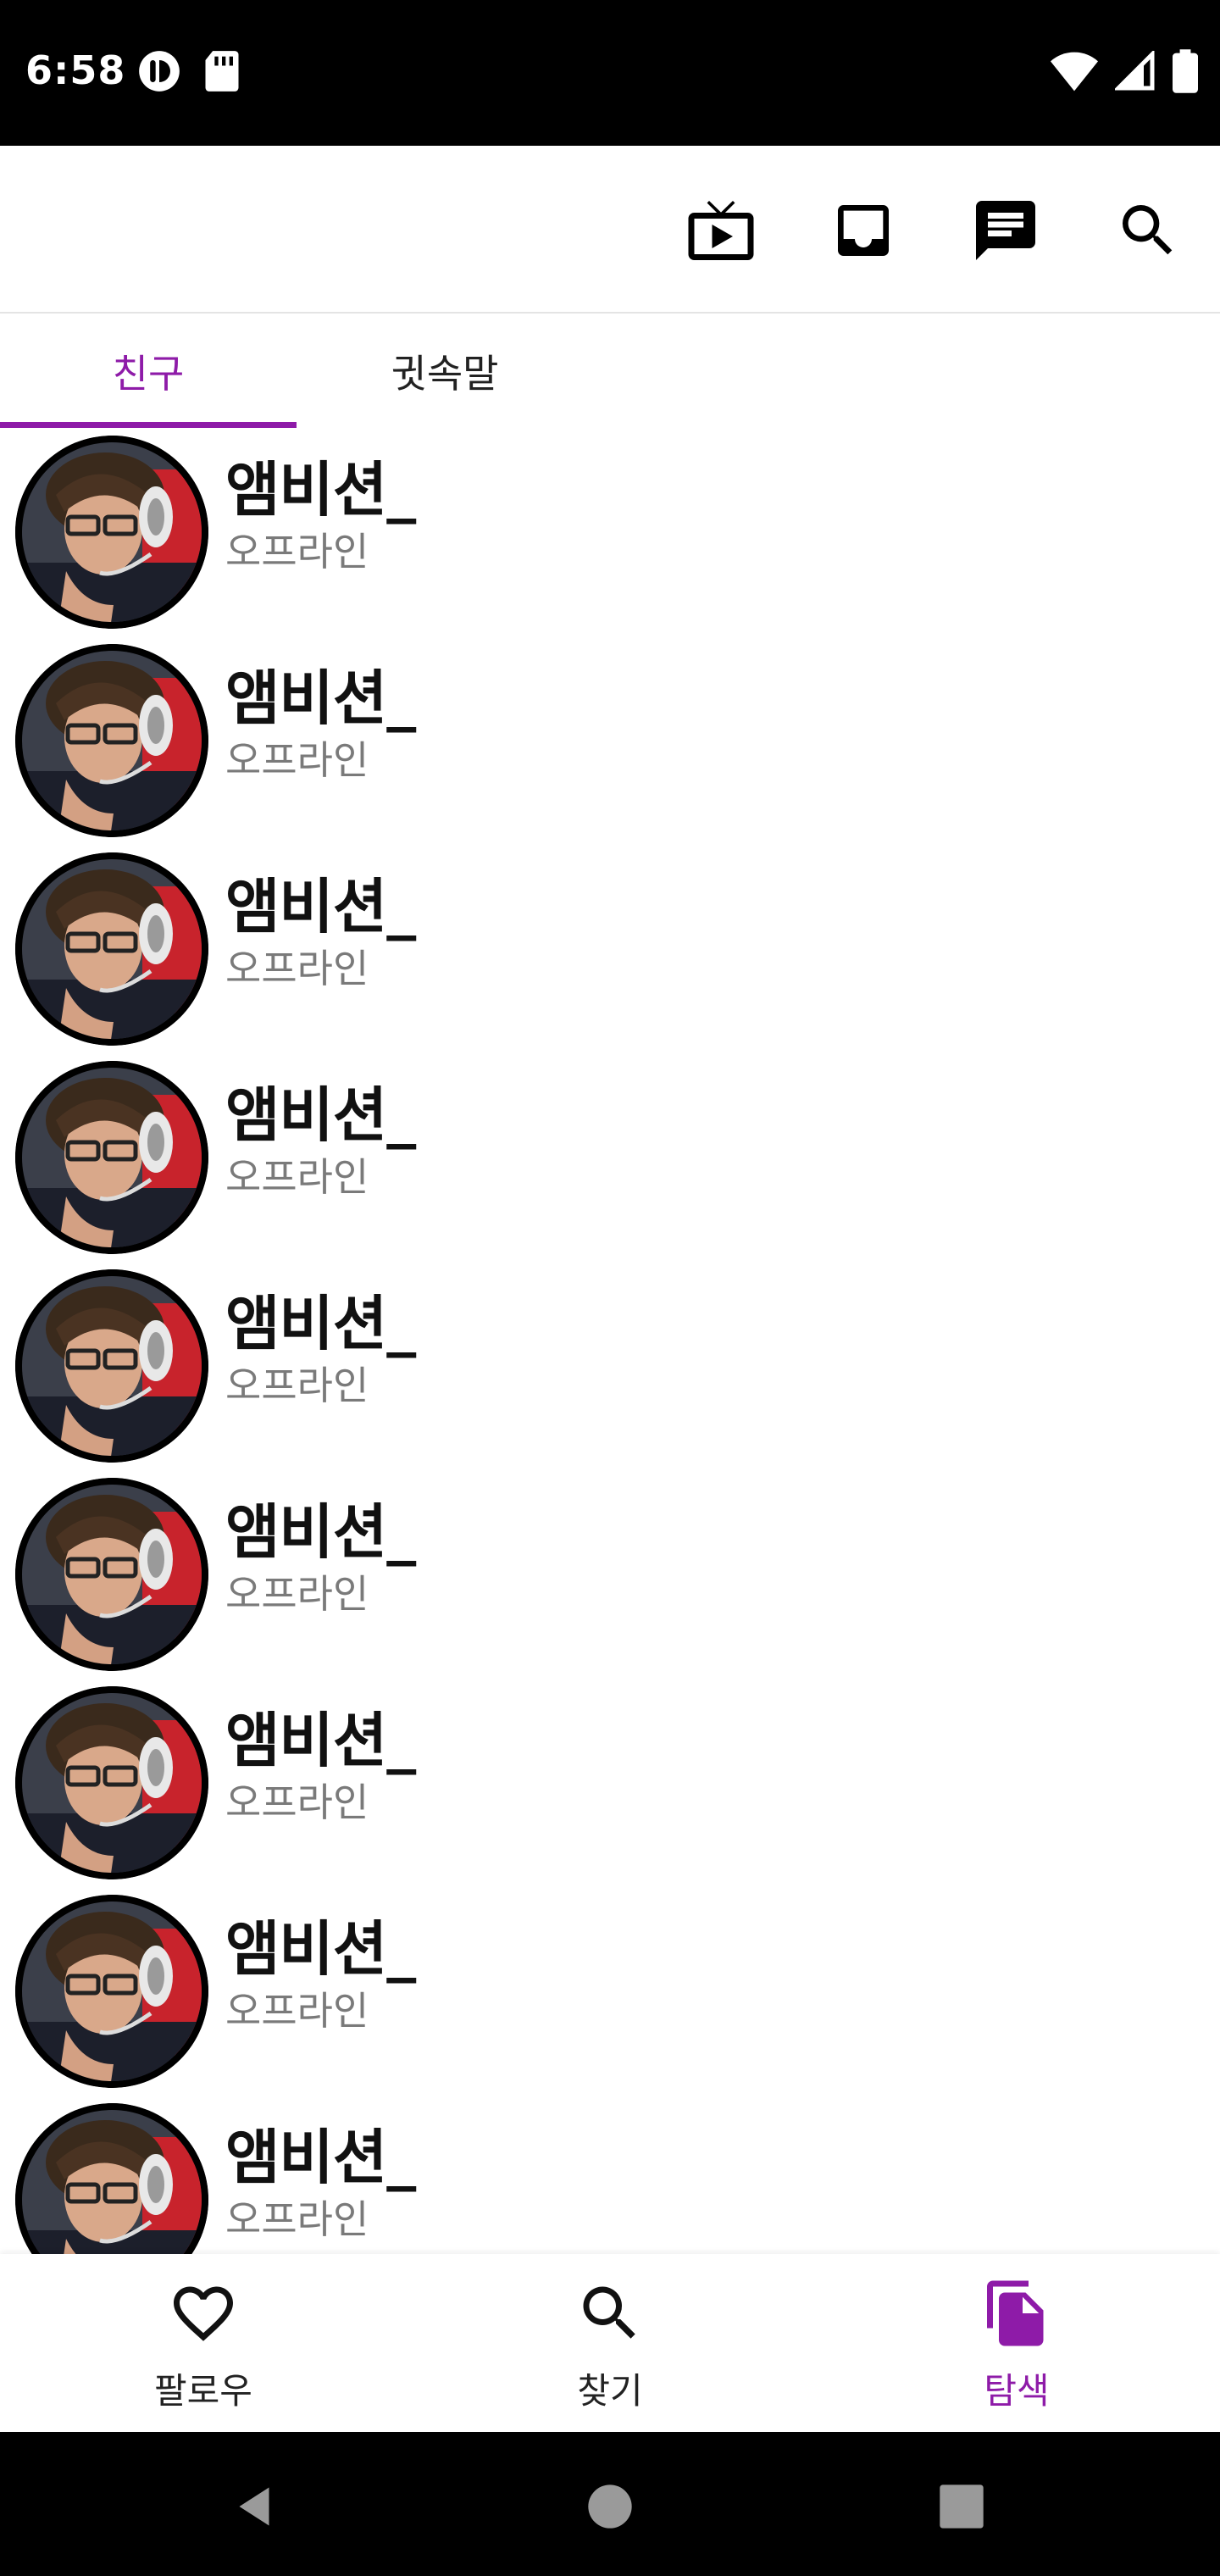 The width and height of the screenshot is (1220, 2576). Describe the element at coordinates (159, 73) in the screenshot. I see `notification-icon` at that location.